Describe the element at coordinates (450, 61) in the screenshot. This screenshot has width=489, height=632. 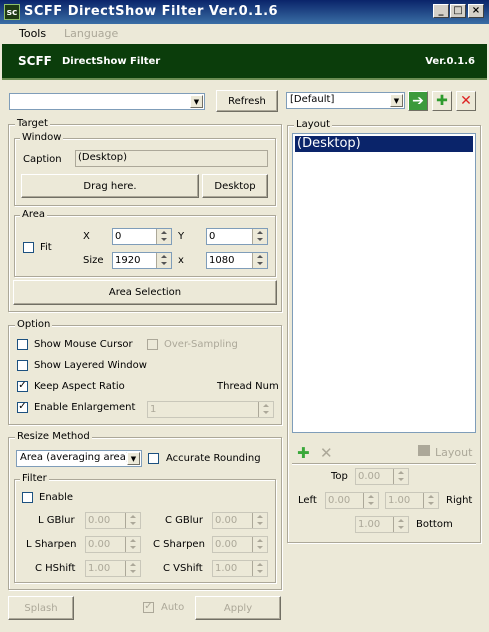
I see `banner-version: Ver.0.1.6` at that location.